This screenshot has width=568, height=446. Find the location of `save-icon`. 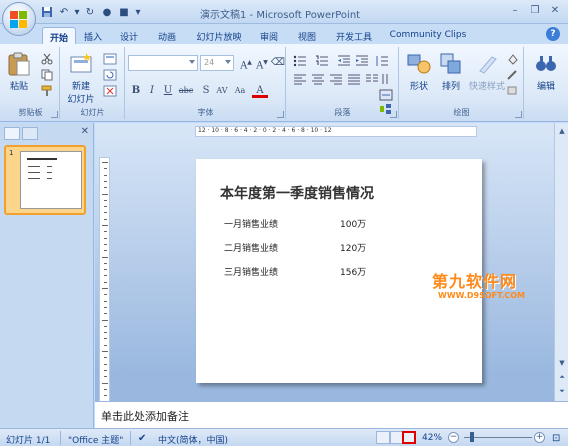

save-icon is located at coordinates (47, 12).